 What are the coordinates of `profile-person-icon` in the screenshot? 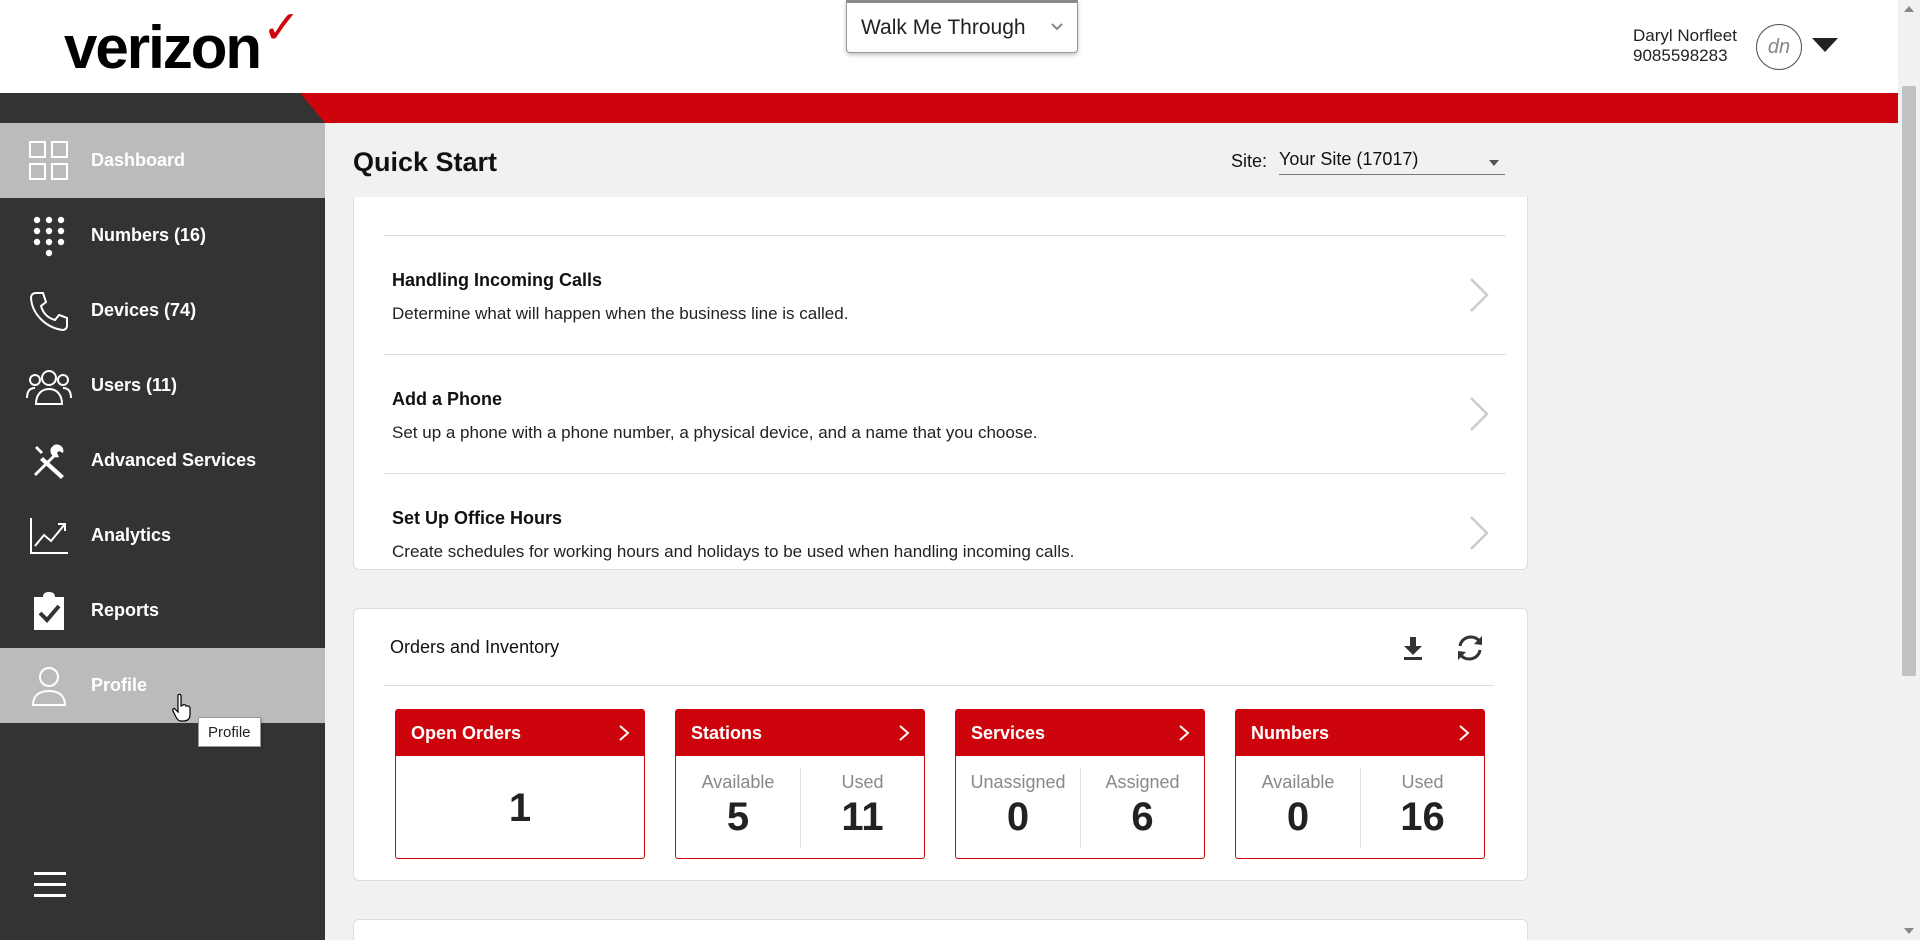 It's located at (49, 686).